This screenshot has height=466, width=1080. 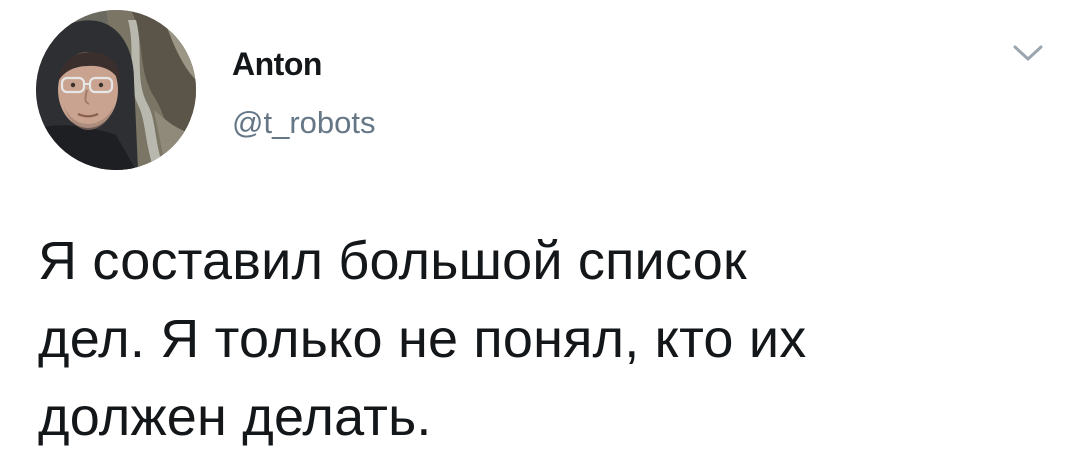 I want to click on author-avatar, so click(x=116, y=90).